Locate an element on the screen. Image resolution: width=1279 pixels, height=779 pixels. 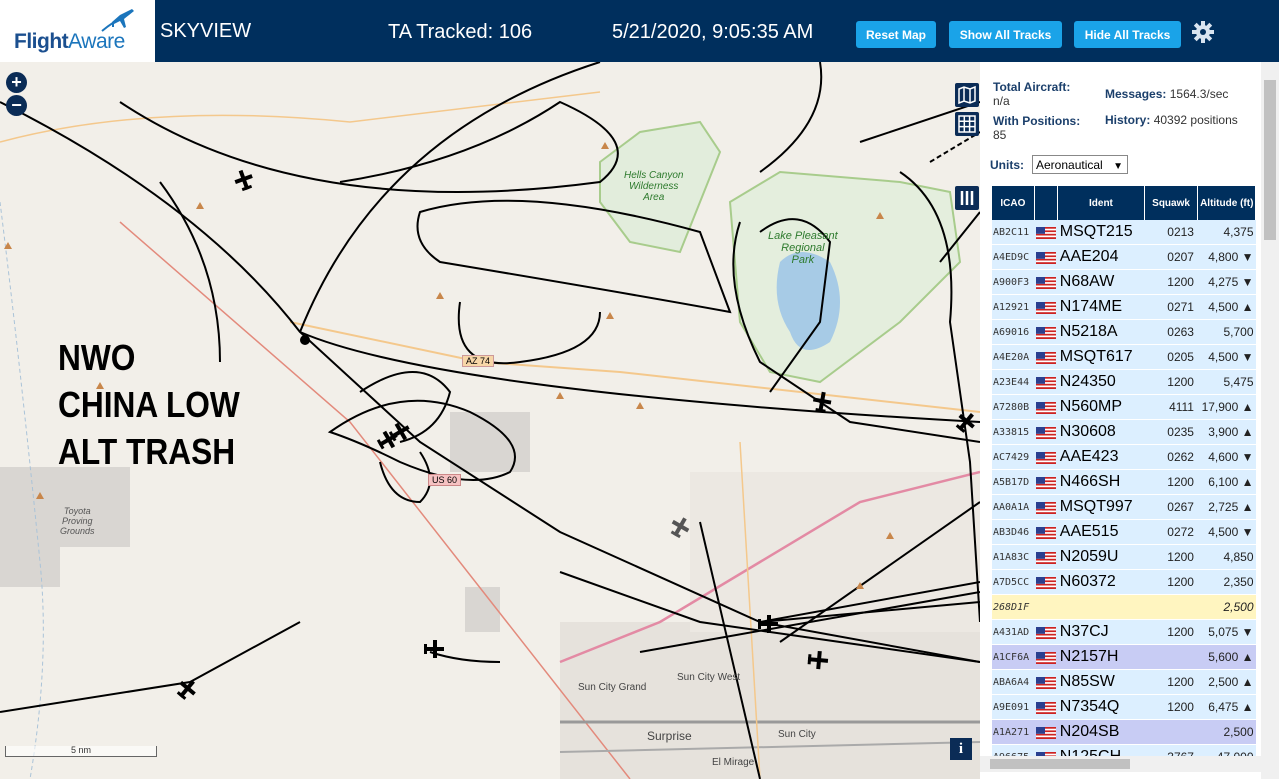
table-row: AB3D46 AAE515 0272 4,500 ▼ is located at coordinates (1124, 532).